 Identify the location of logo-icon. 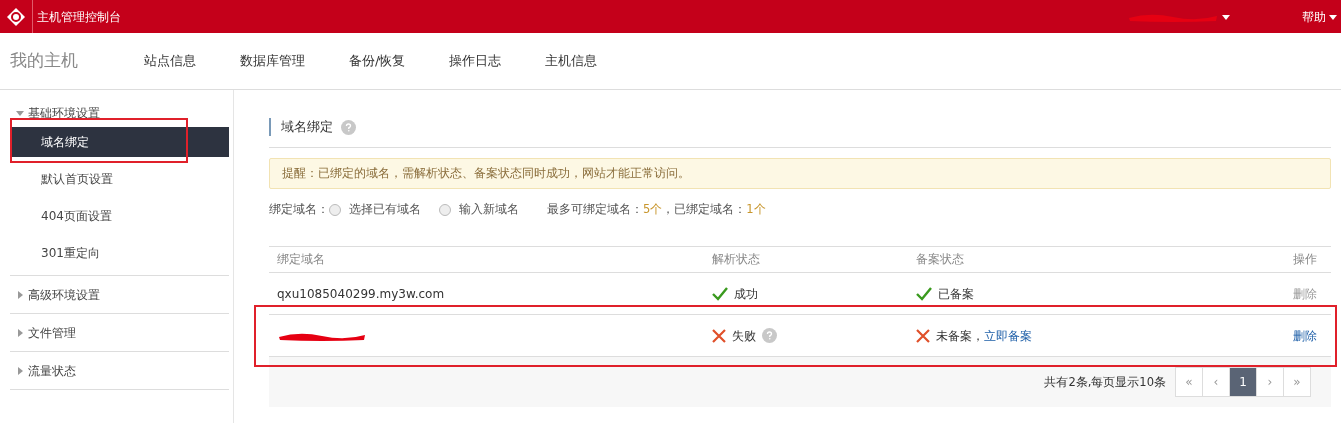
(16, 16).